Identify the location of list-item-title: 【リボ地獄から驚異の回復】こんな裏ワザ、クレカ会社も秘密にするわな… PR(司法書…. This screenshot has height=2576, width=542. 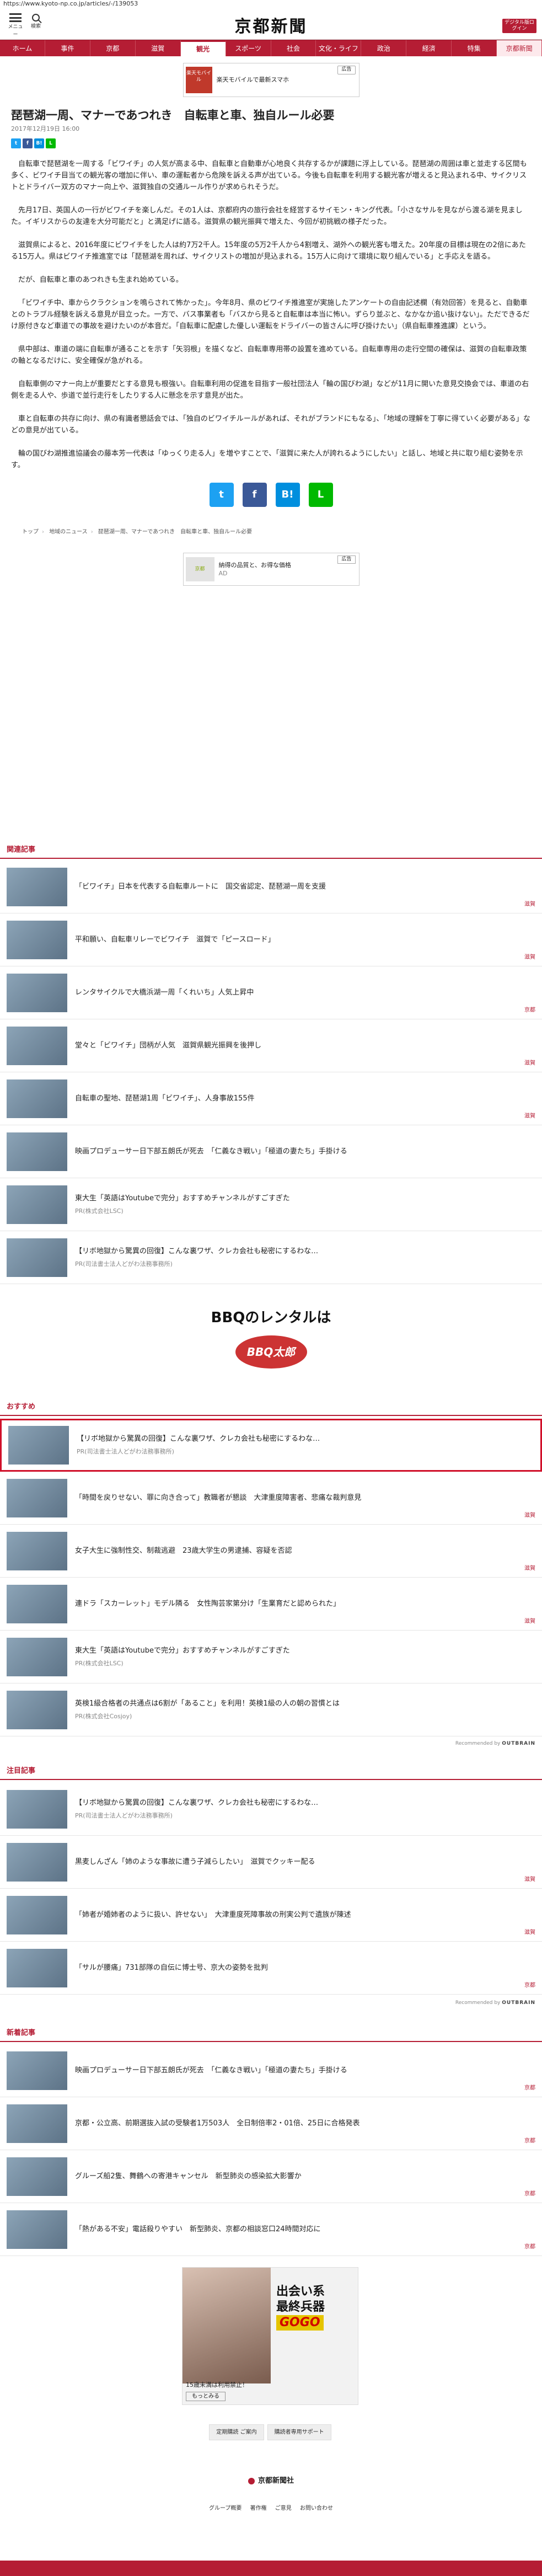
(196, 1257).